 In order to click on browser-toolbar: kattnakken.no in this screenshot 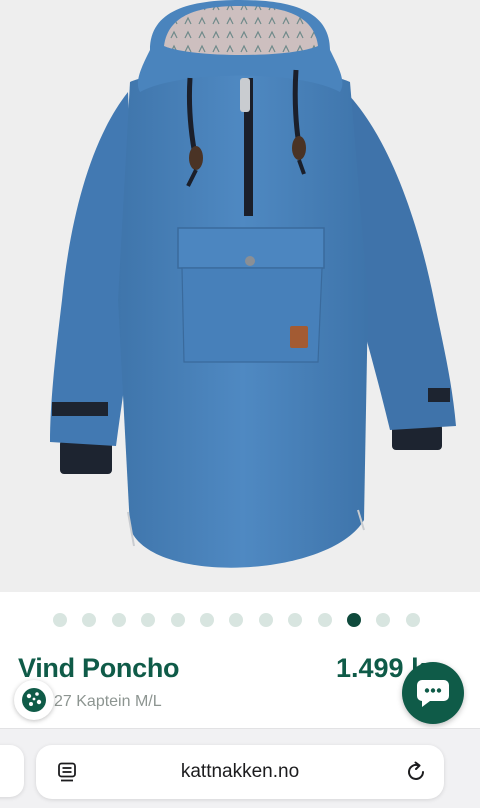, I will do `click(240, 768)`.